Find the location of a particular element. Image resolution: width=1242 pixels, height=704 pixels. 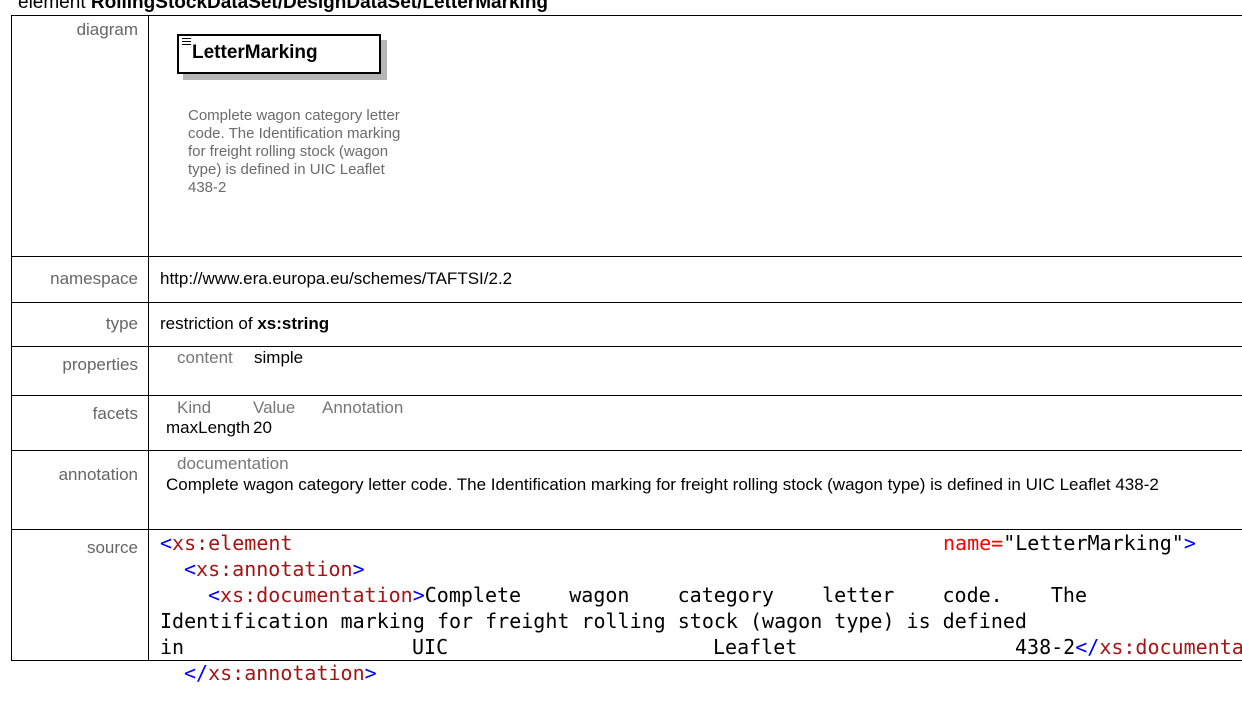

properties-label-cell: properties is located at coordinates (80, 371).